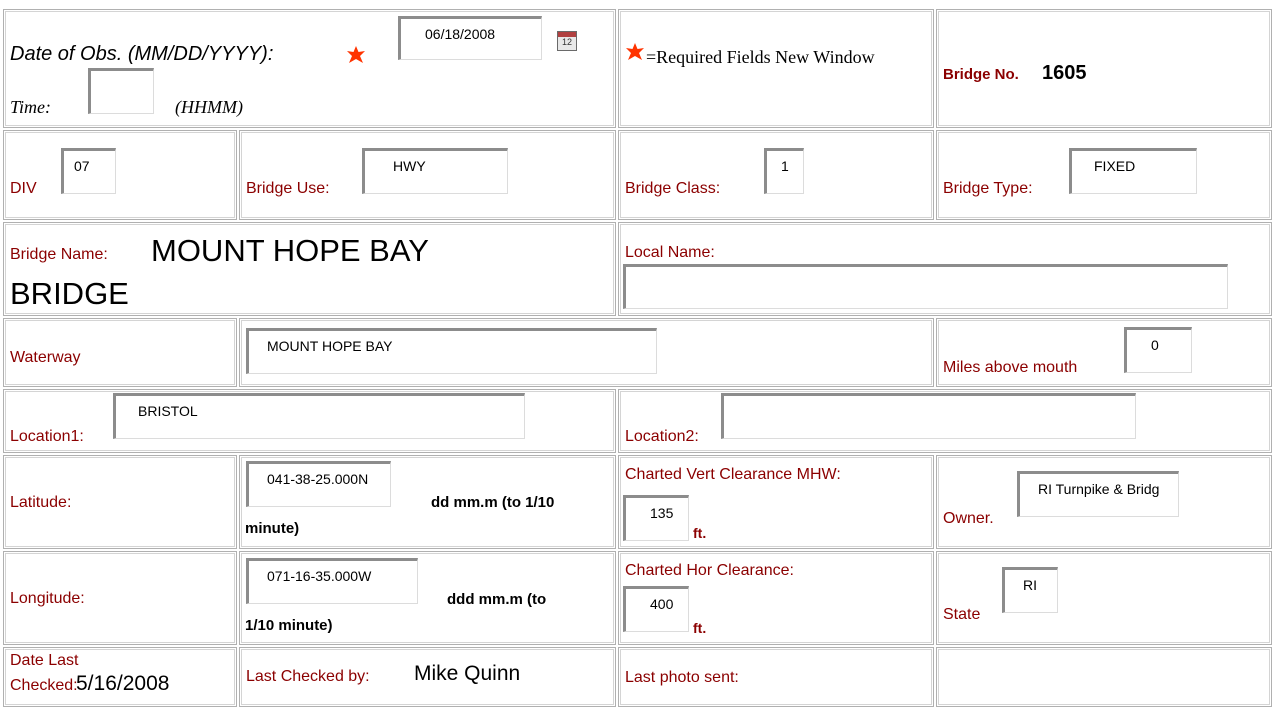 This screenshot has width=1274, height=709. Describe the element at coordinates (332, 581) in the screenshot. I see `longitude-input: 071-16-35.000W` at that location.